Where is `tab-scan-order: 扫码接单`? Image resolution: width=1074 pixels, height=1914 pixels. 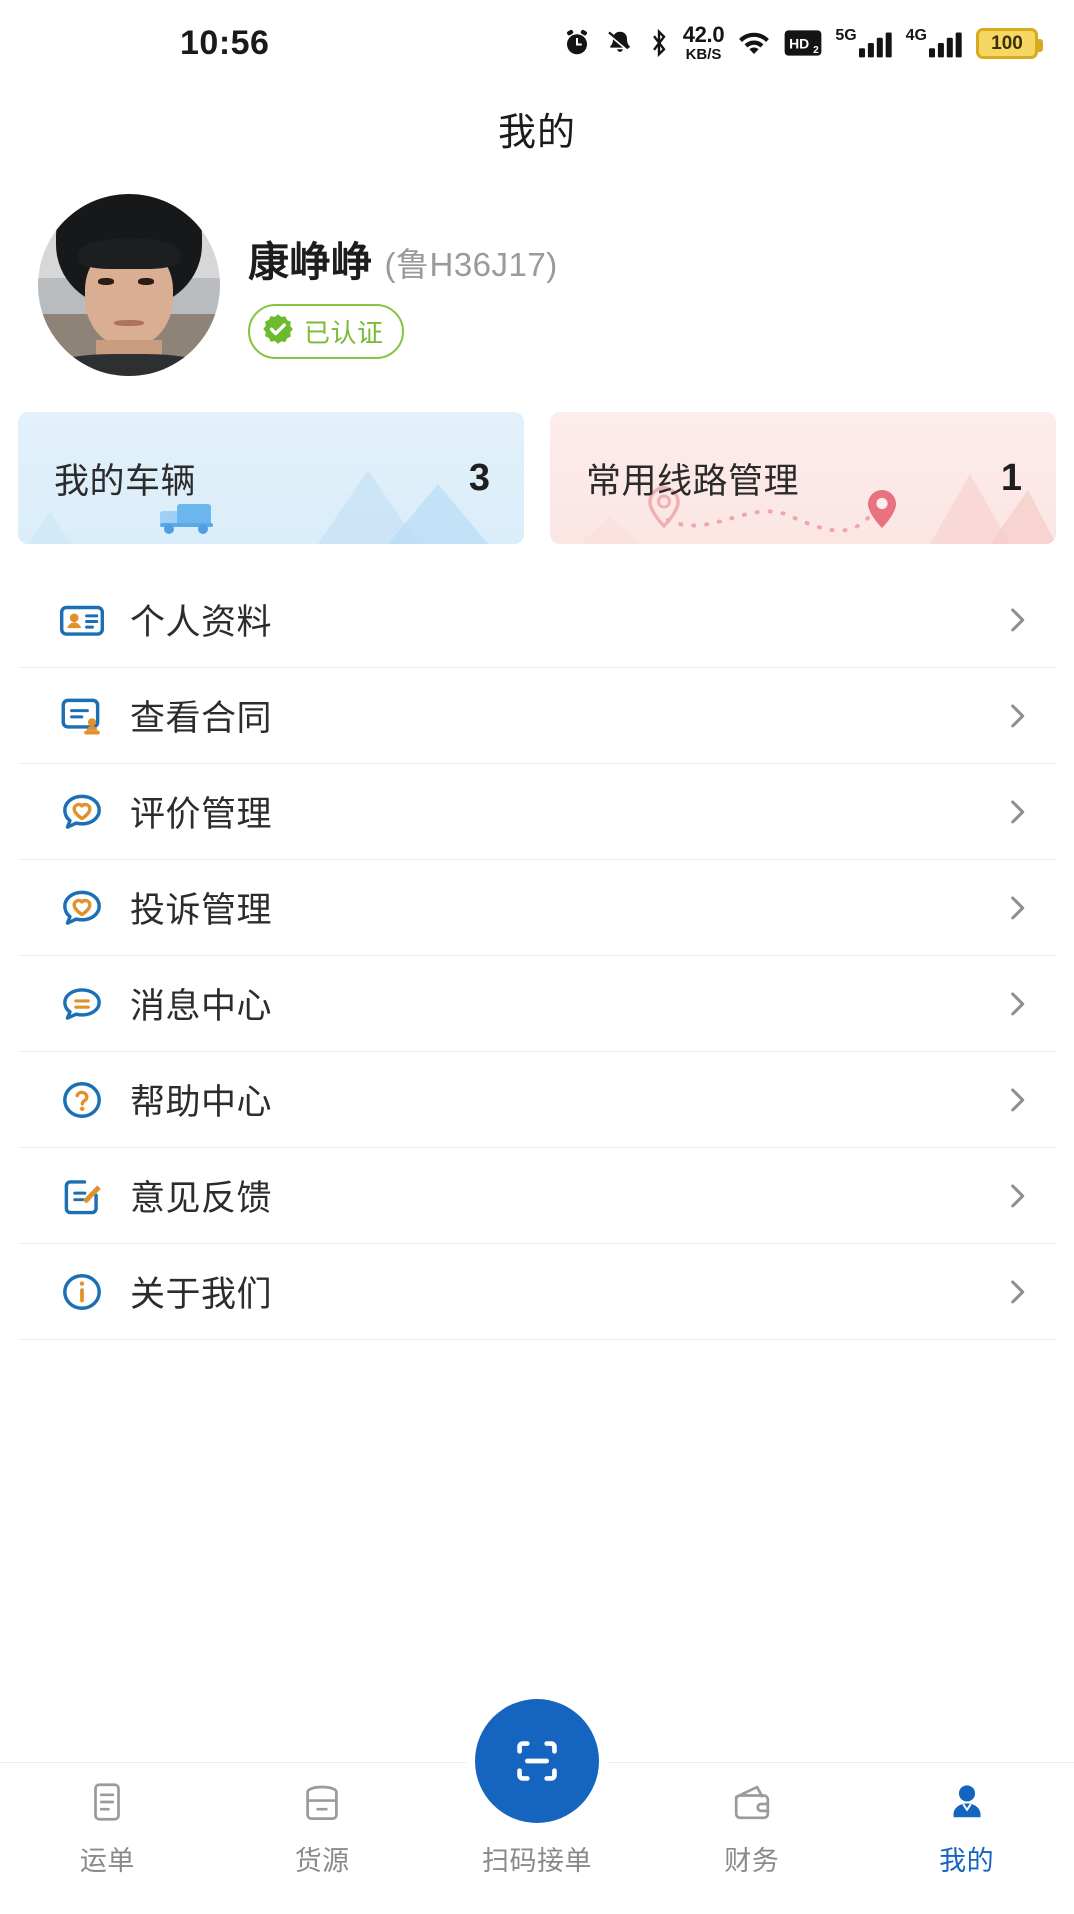
tab-scan-order: 扫码接单 is located at coordinates (537, 1788).